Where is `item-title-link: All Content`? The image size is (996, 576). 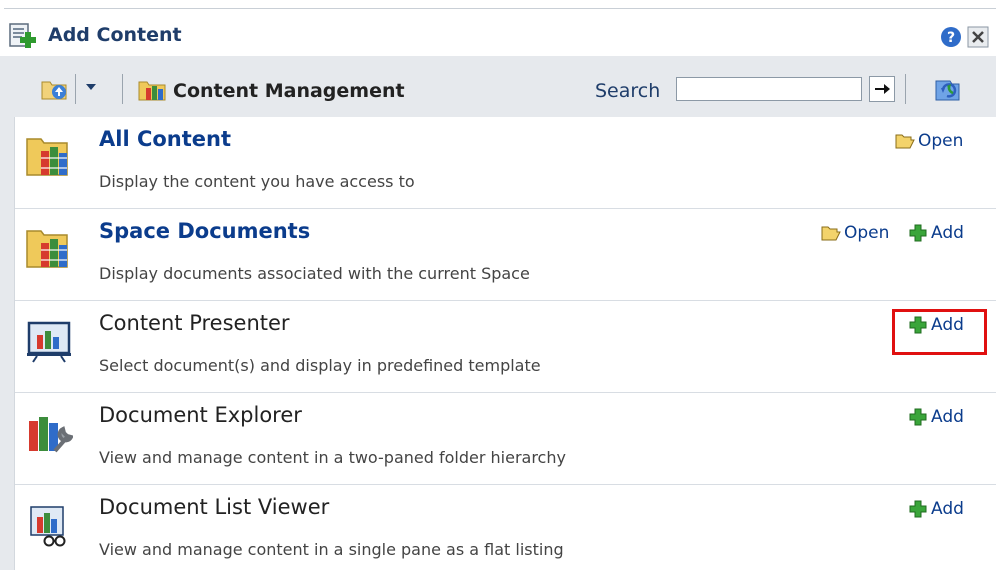
item-title-link: All Content is located at coordinates (165, 139).